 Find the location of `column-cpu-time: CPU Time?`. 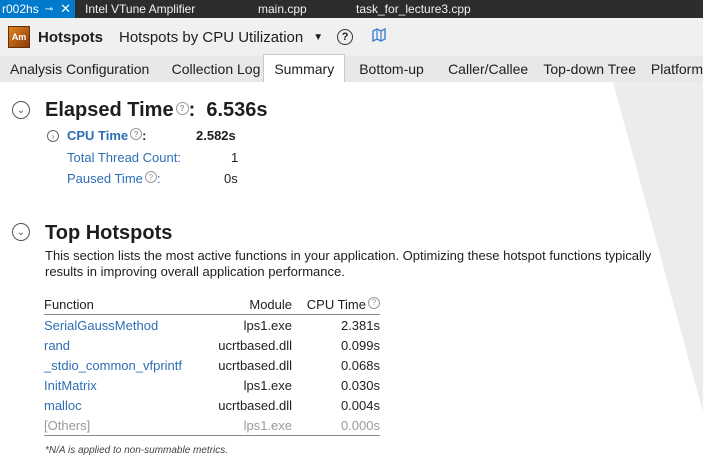

column-cpu-time: CPU Time? is located at coordinates (336, 304).